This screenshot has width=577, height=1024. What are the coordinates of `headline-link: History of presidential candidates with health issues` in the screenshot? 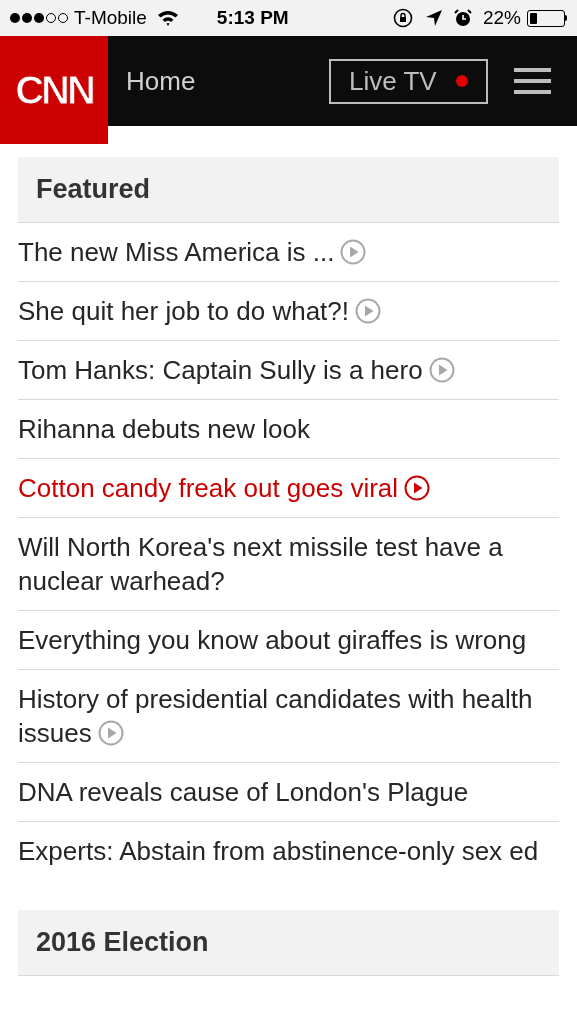 It's located at (288, 716).